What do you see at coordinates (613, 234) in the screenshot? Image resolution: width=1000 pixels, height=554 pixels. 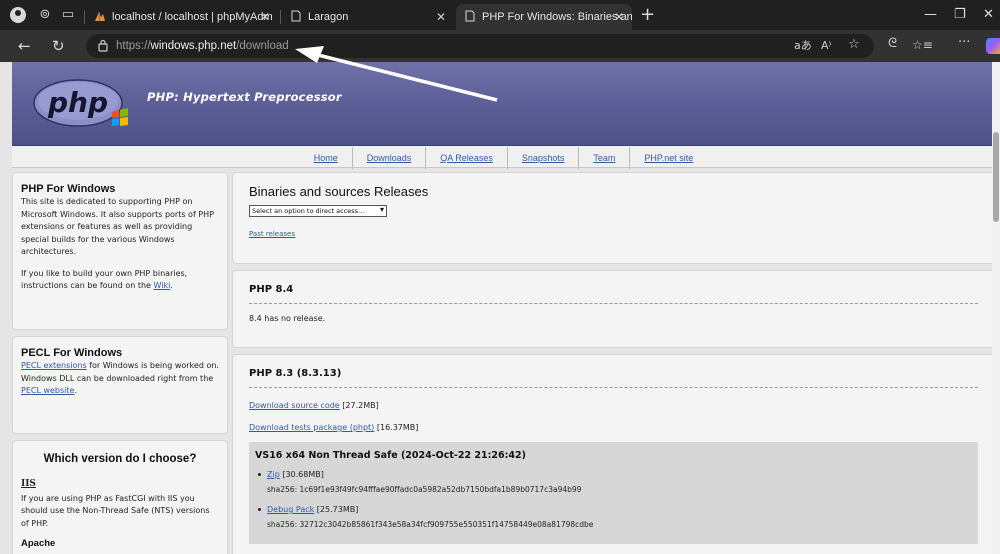 I see `past-releases-link: Past releases` at bounding box center [613, 234].